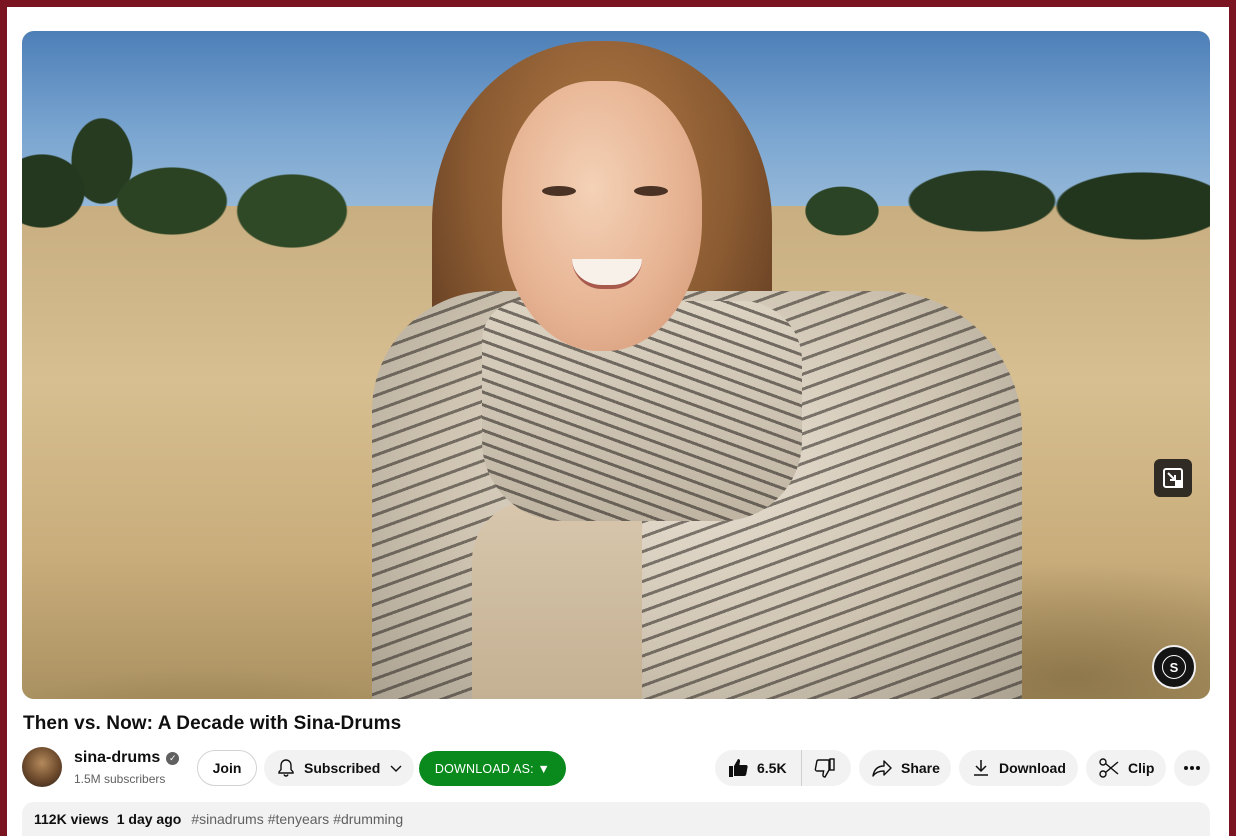 This screenshot has height=836, width=1236. I want to click on bell-icon, so click(286, 768).